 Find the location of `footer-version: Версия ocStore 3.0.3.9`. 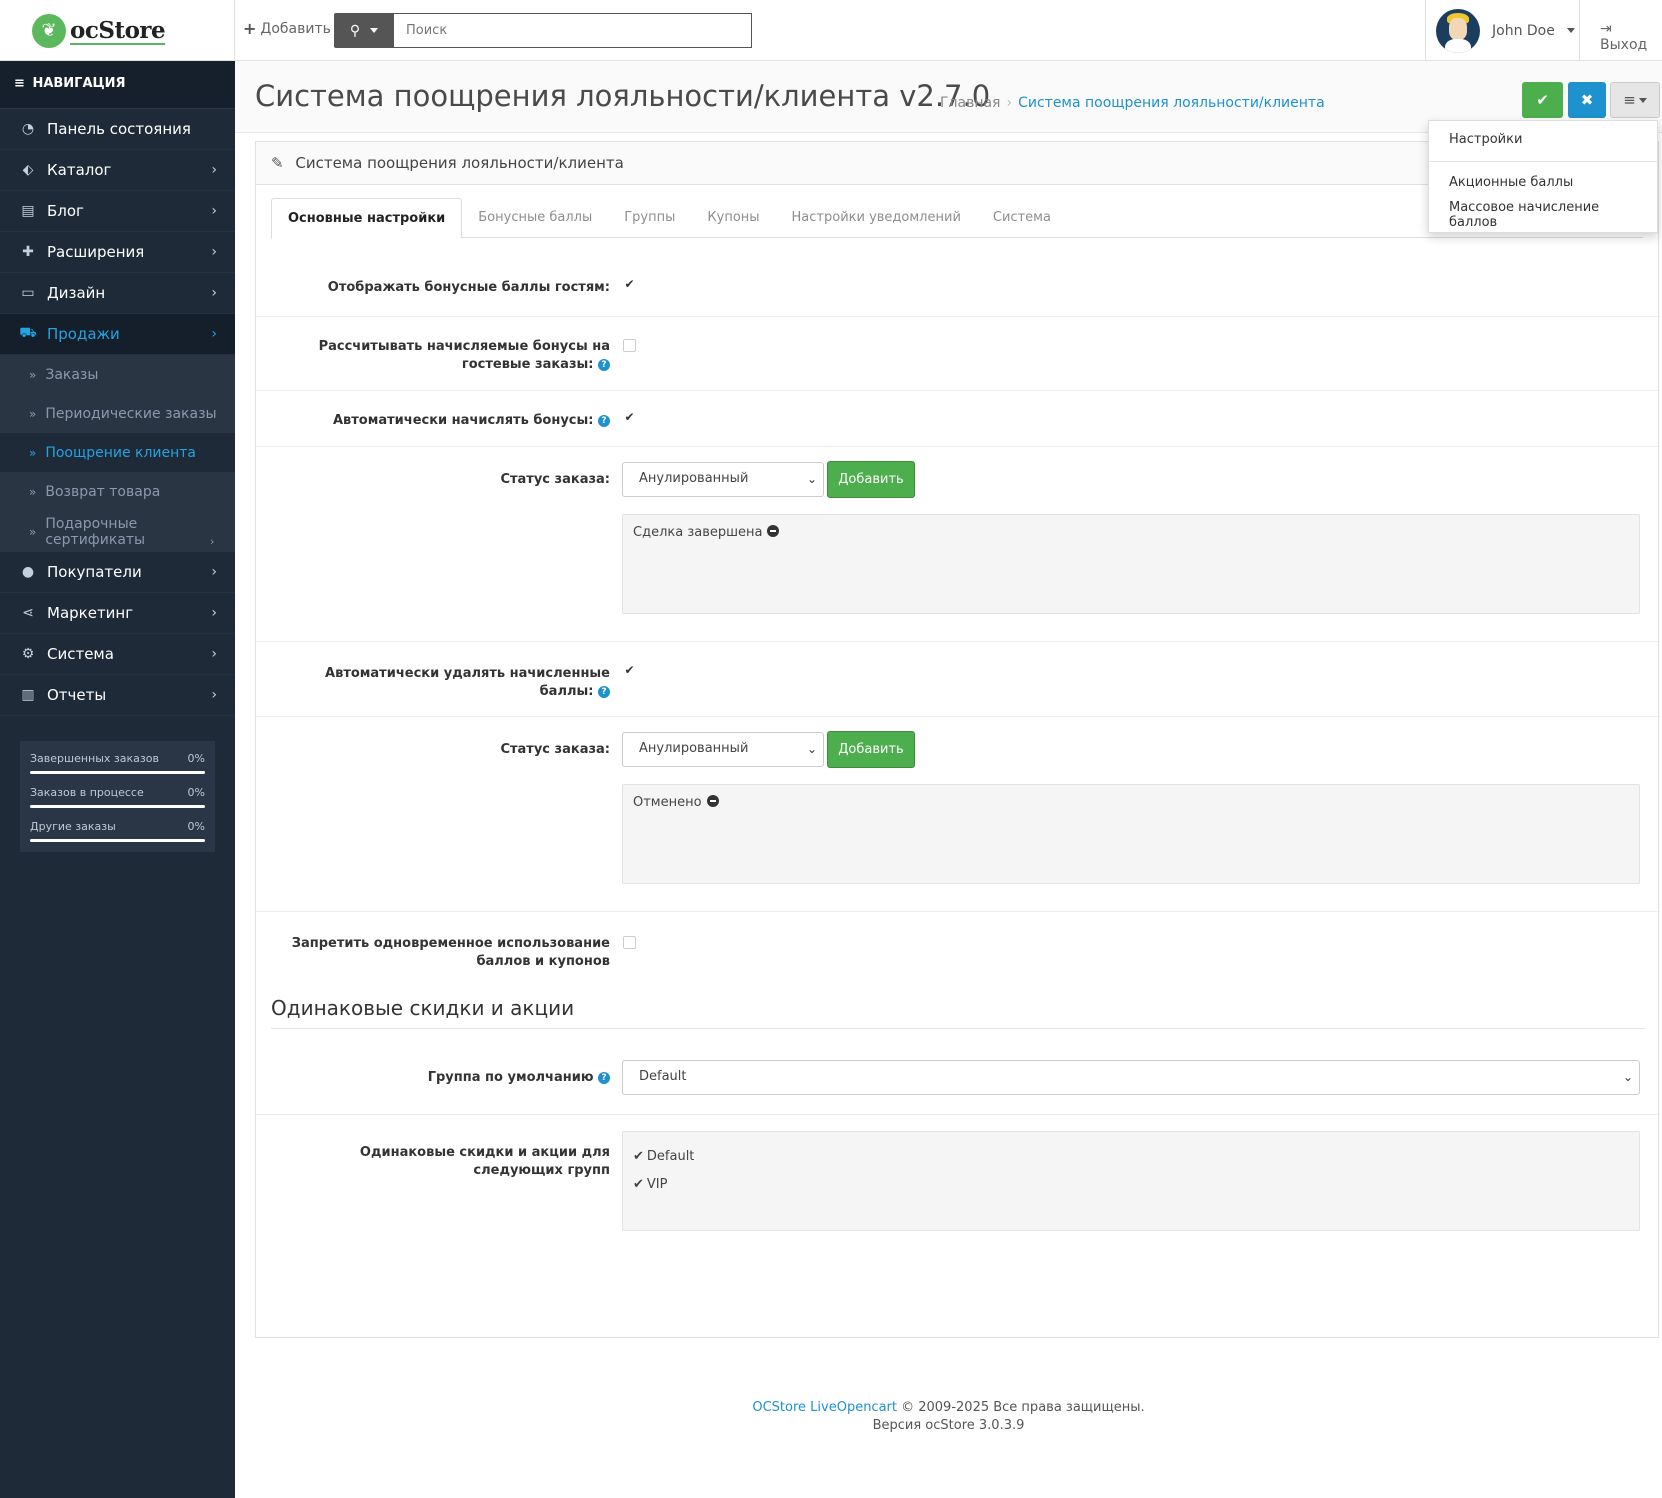

footer-version: Версия ocStore 3.0.3.9 is located at coordinates (948, 1425).